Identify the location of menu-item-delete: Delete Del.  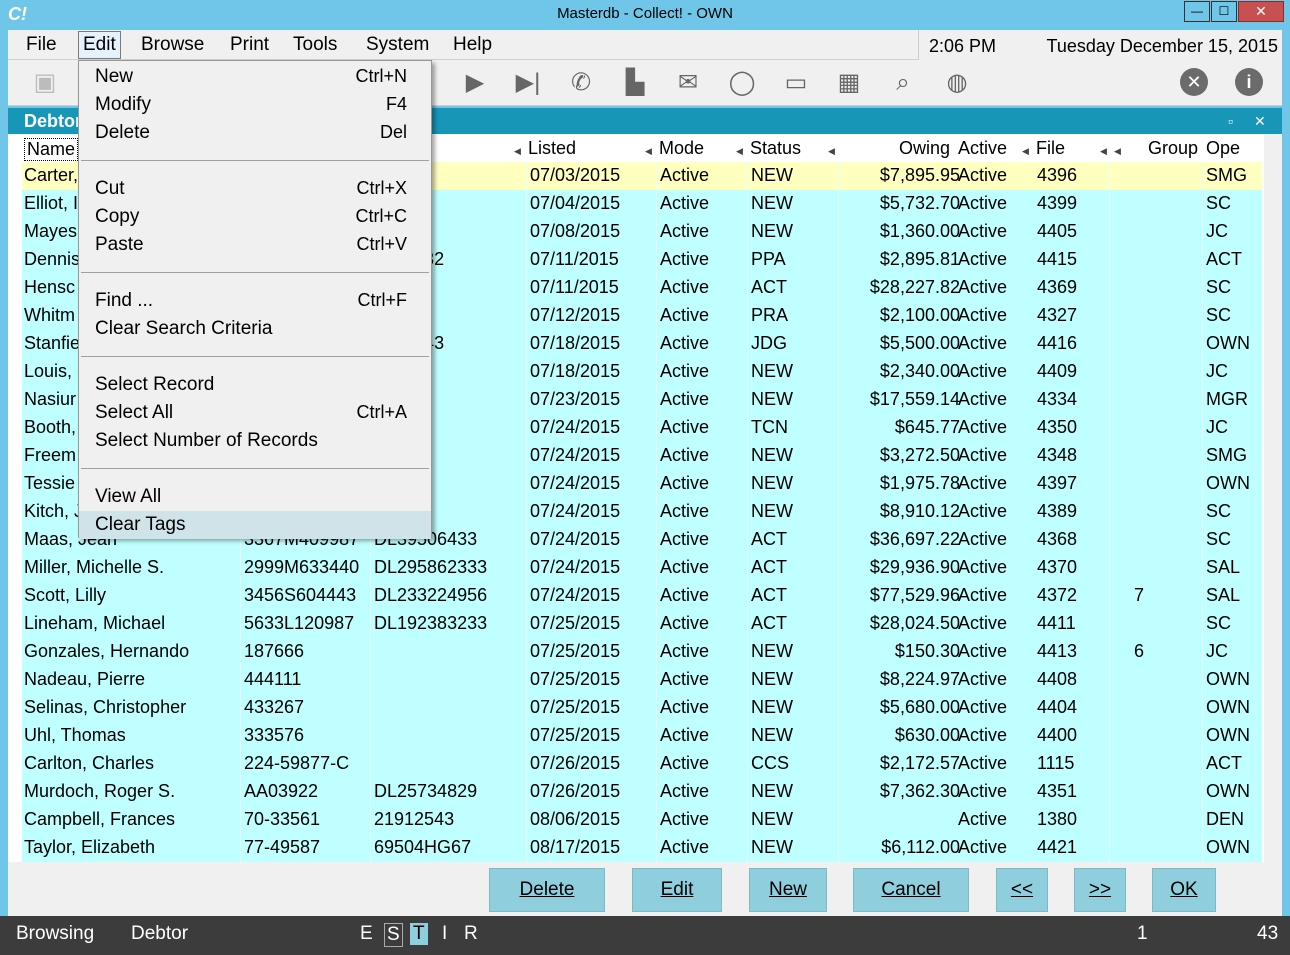
(255, 133).